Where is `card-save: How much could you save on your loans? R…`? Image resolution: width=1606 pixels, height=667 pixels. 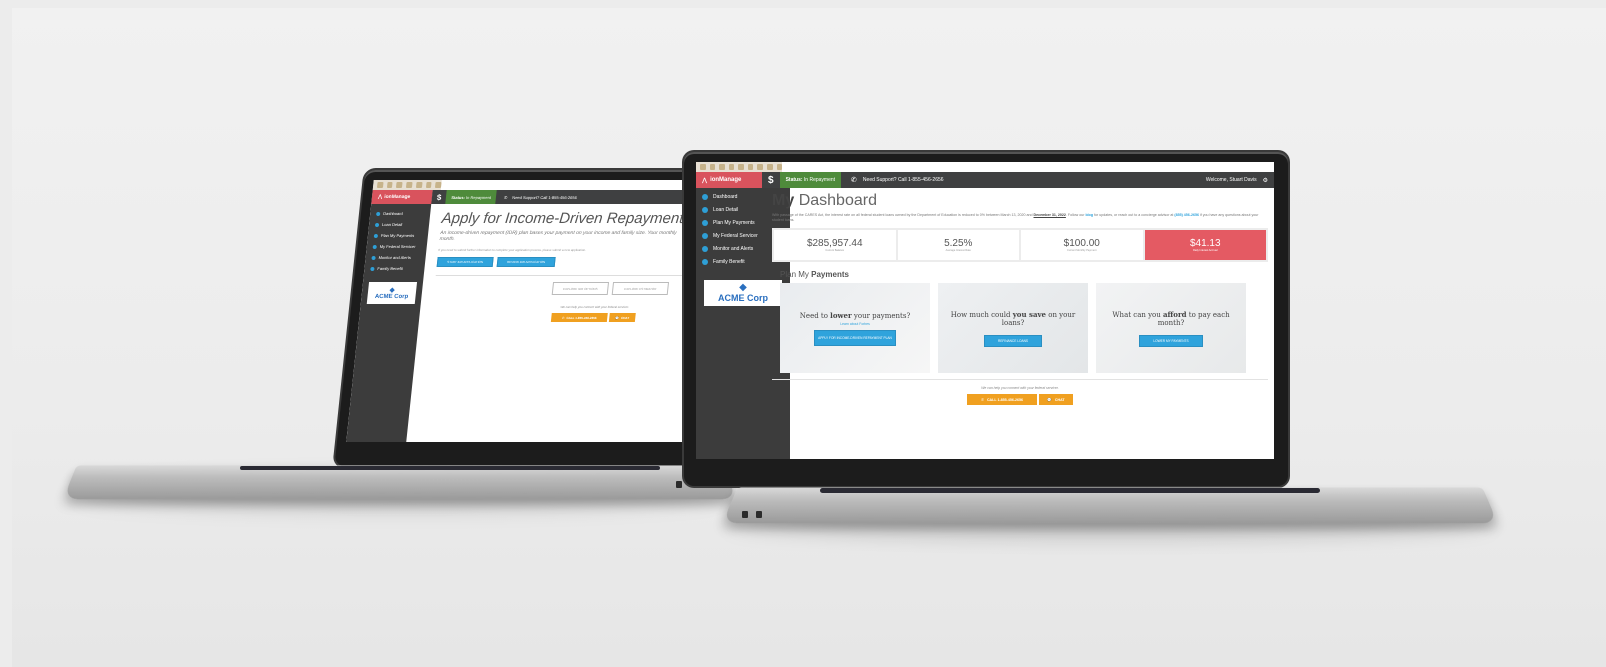
card-save: How much could you save on your loans? R… is located at coordinates (1013, 328).